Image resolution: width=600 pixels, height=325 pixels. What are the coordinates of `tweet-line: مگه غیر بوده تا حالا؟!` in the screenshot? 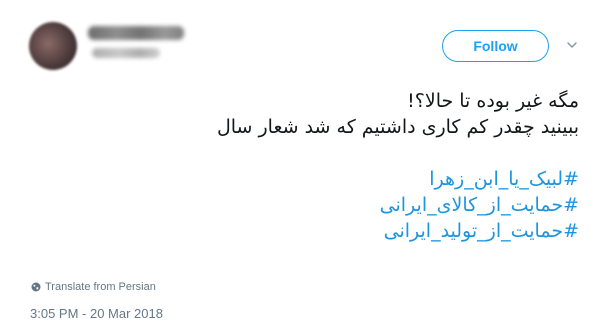 It's located at (493, 101).